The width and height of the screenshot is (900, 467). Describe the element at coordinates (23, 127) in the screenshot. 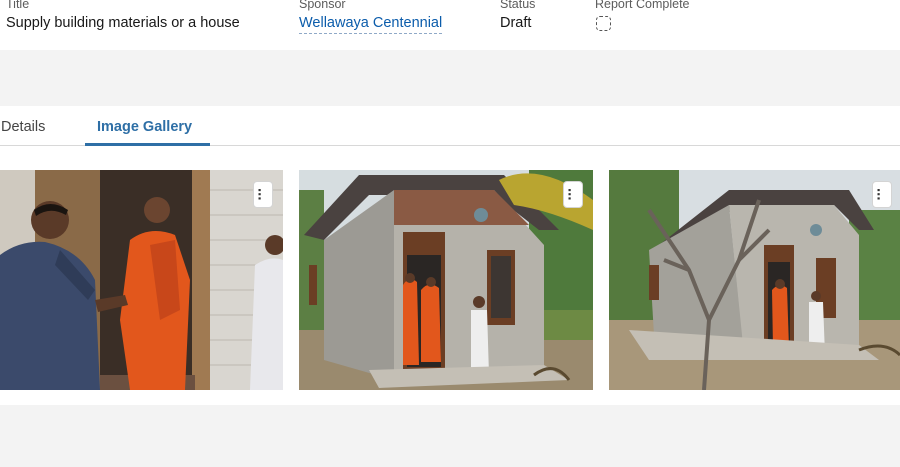

I see `tab-details: Details` at that location.